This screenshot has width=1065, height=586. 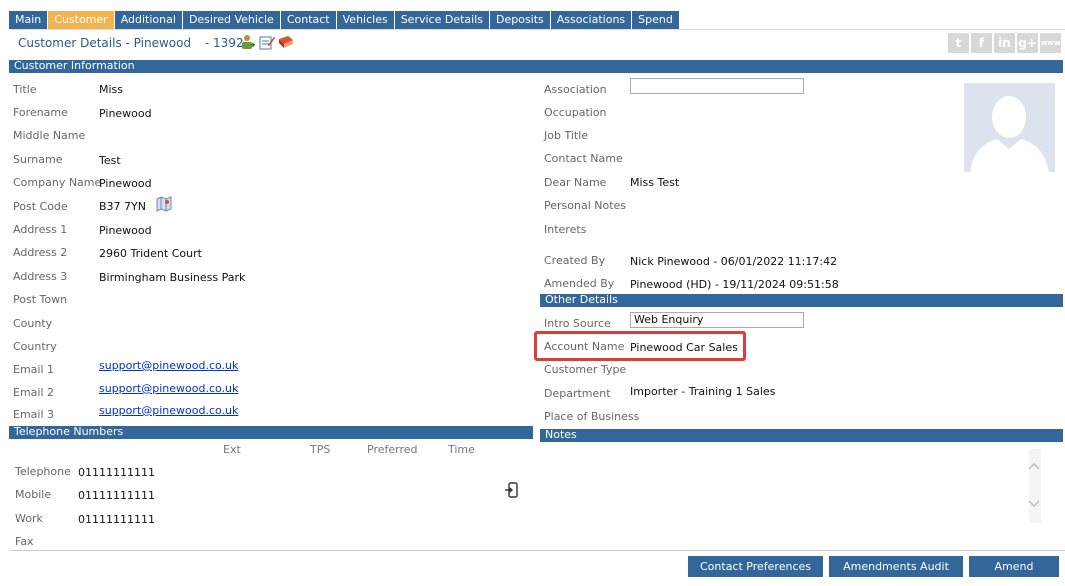 What do you see at coordinates (125, 230) in the screenshot?
I see `address-1-value: Pinewood` at bounding box center [125, 230].